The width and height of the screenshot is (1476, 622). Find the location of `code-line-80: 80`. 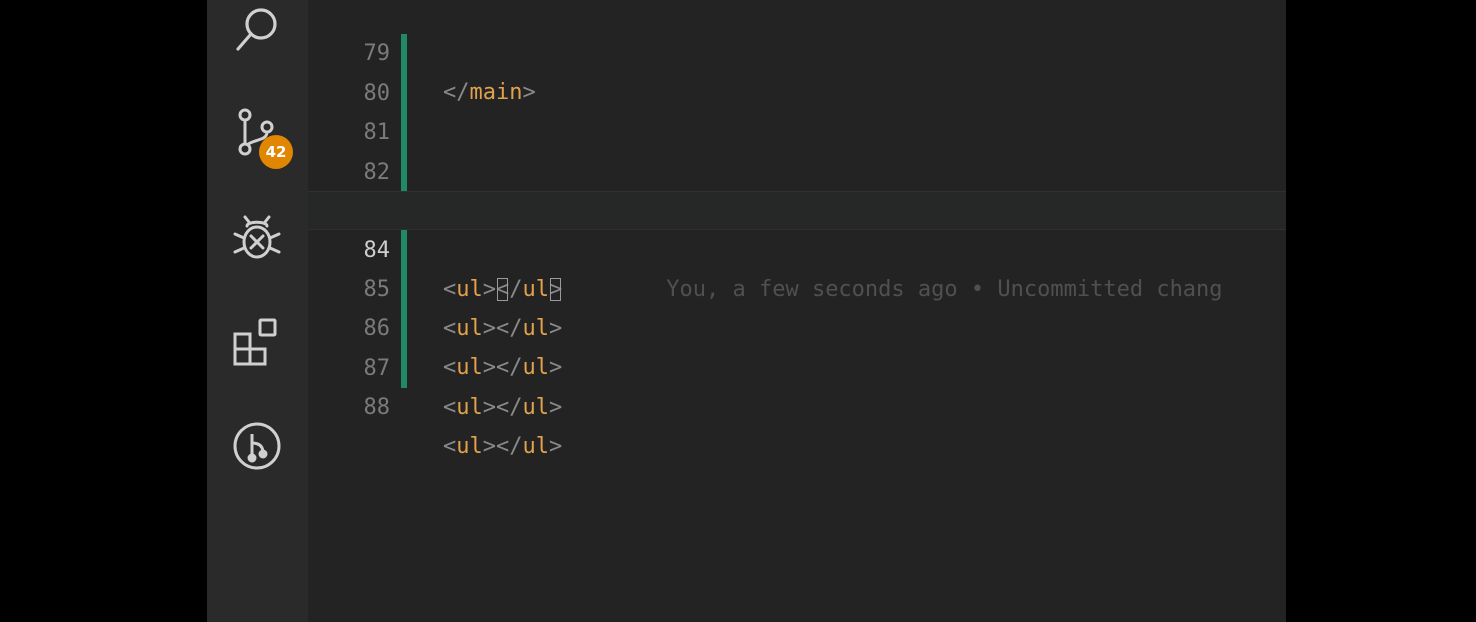

code-line-80: 80 is located at coordinates (797, 70).